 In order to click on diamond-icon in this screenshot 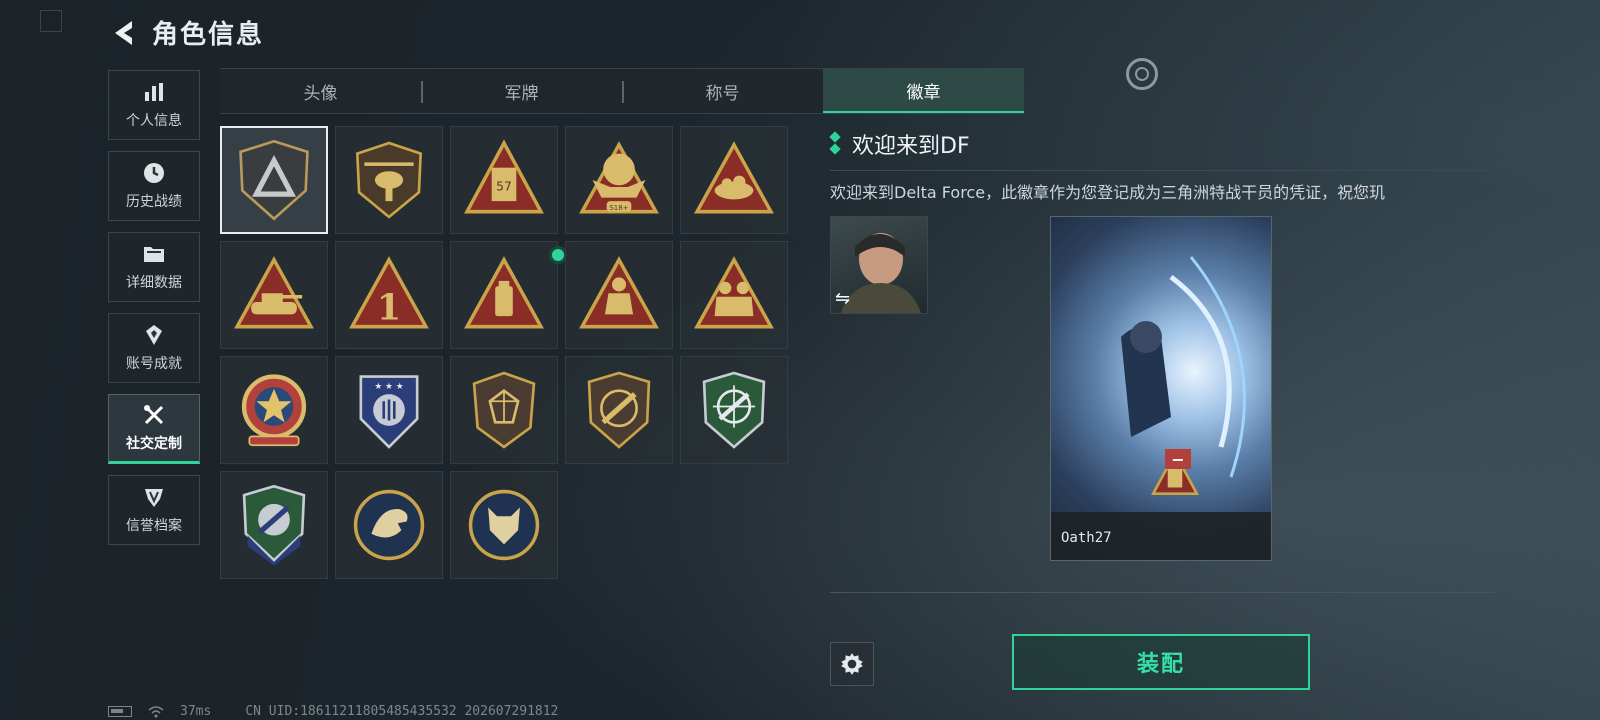, I will do `click(835, 144)`.